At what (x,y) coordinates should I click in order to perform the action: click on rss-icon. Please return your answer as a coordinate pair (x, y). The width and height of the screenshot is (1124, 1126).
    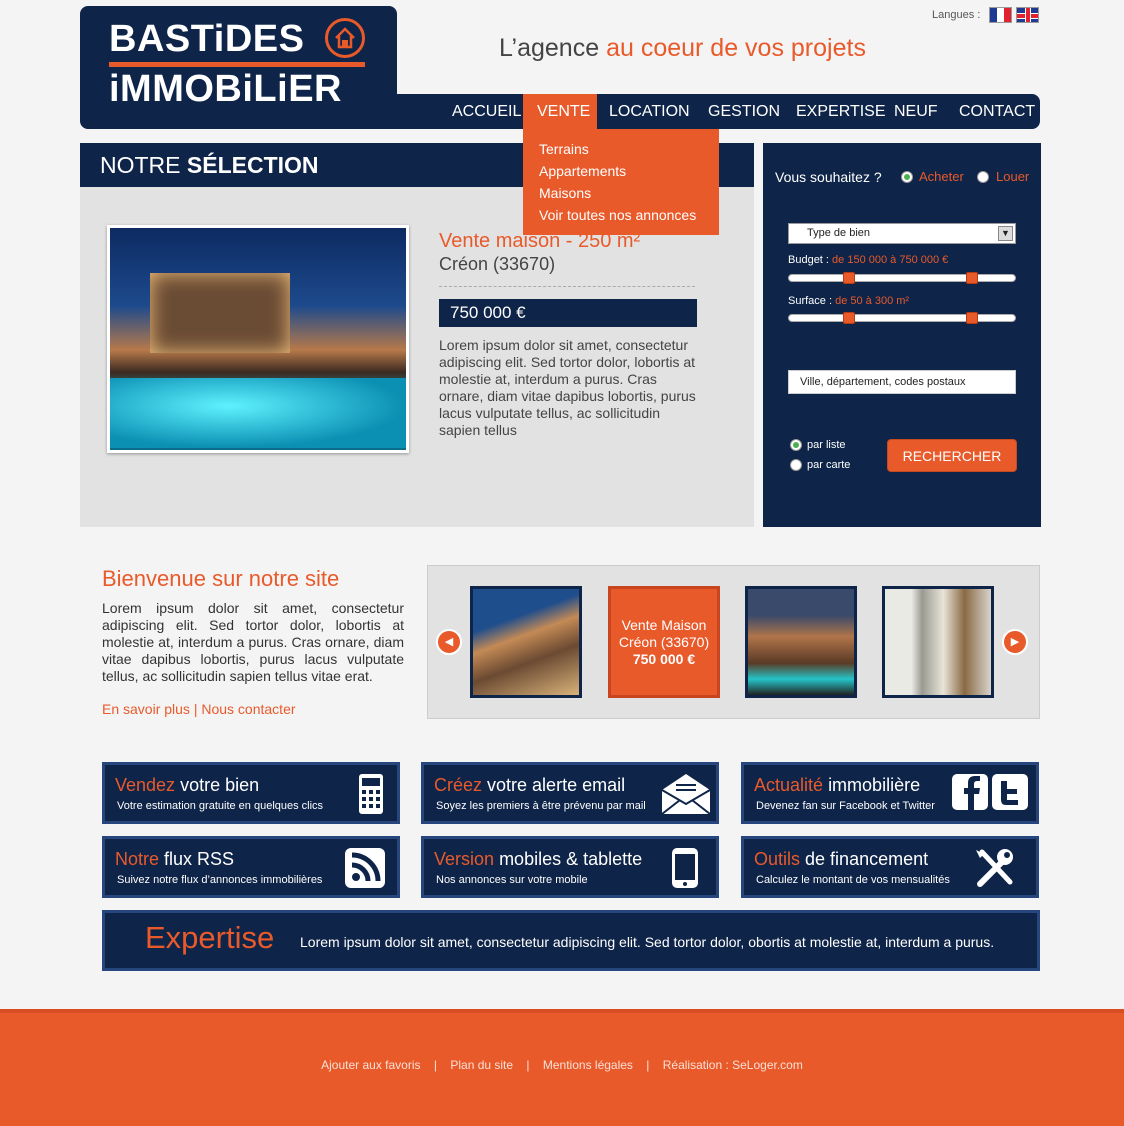
    Looking at the image, I should click on (364, 867).